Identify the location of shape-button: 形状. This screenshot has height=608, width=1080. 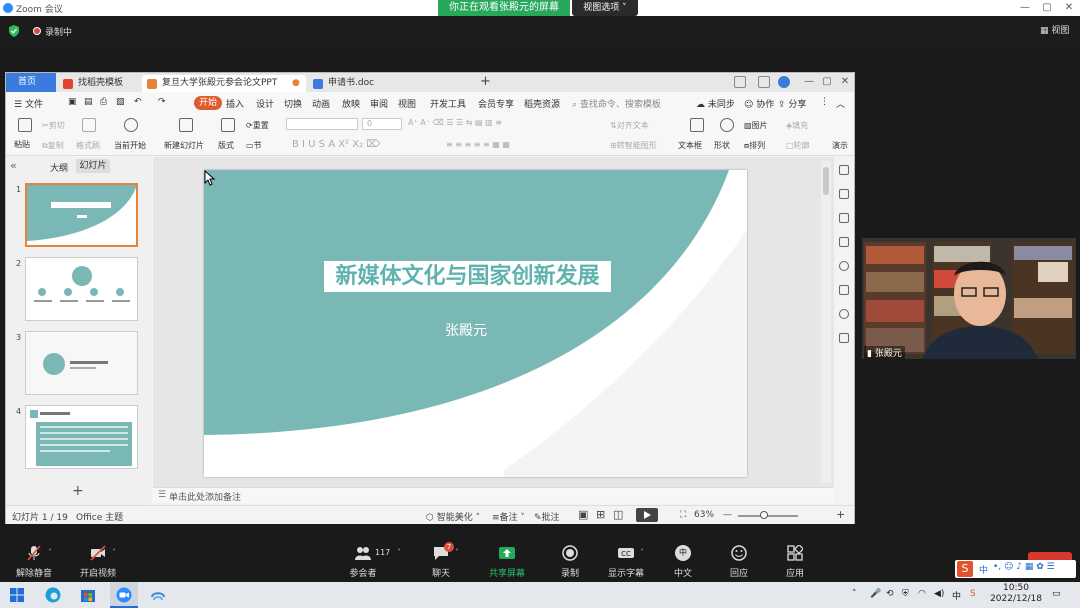
(722, 145).